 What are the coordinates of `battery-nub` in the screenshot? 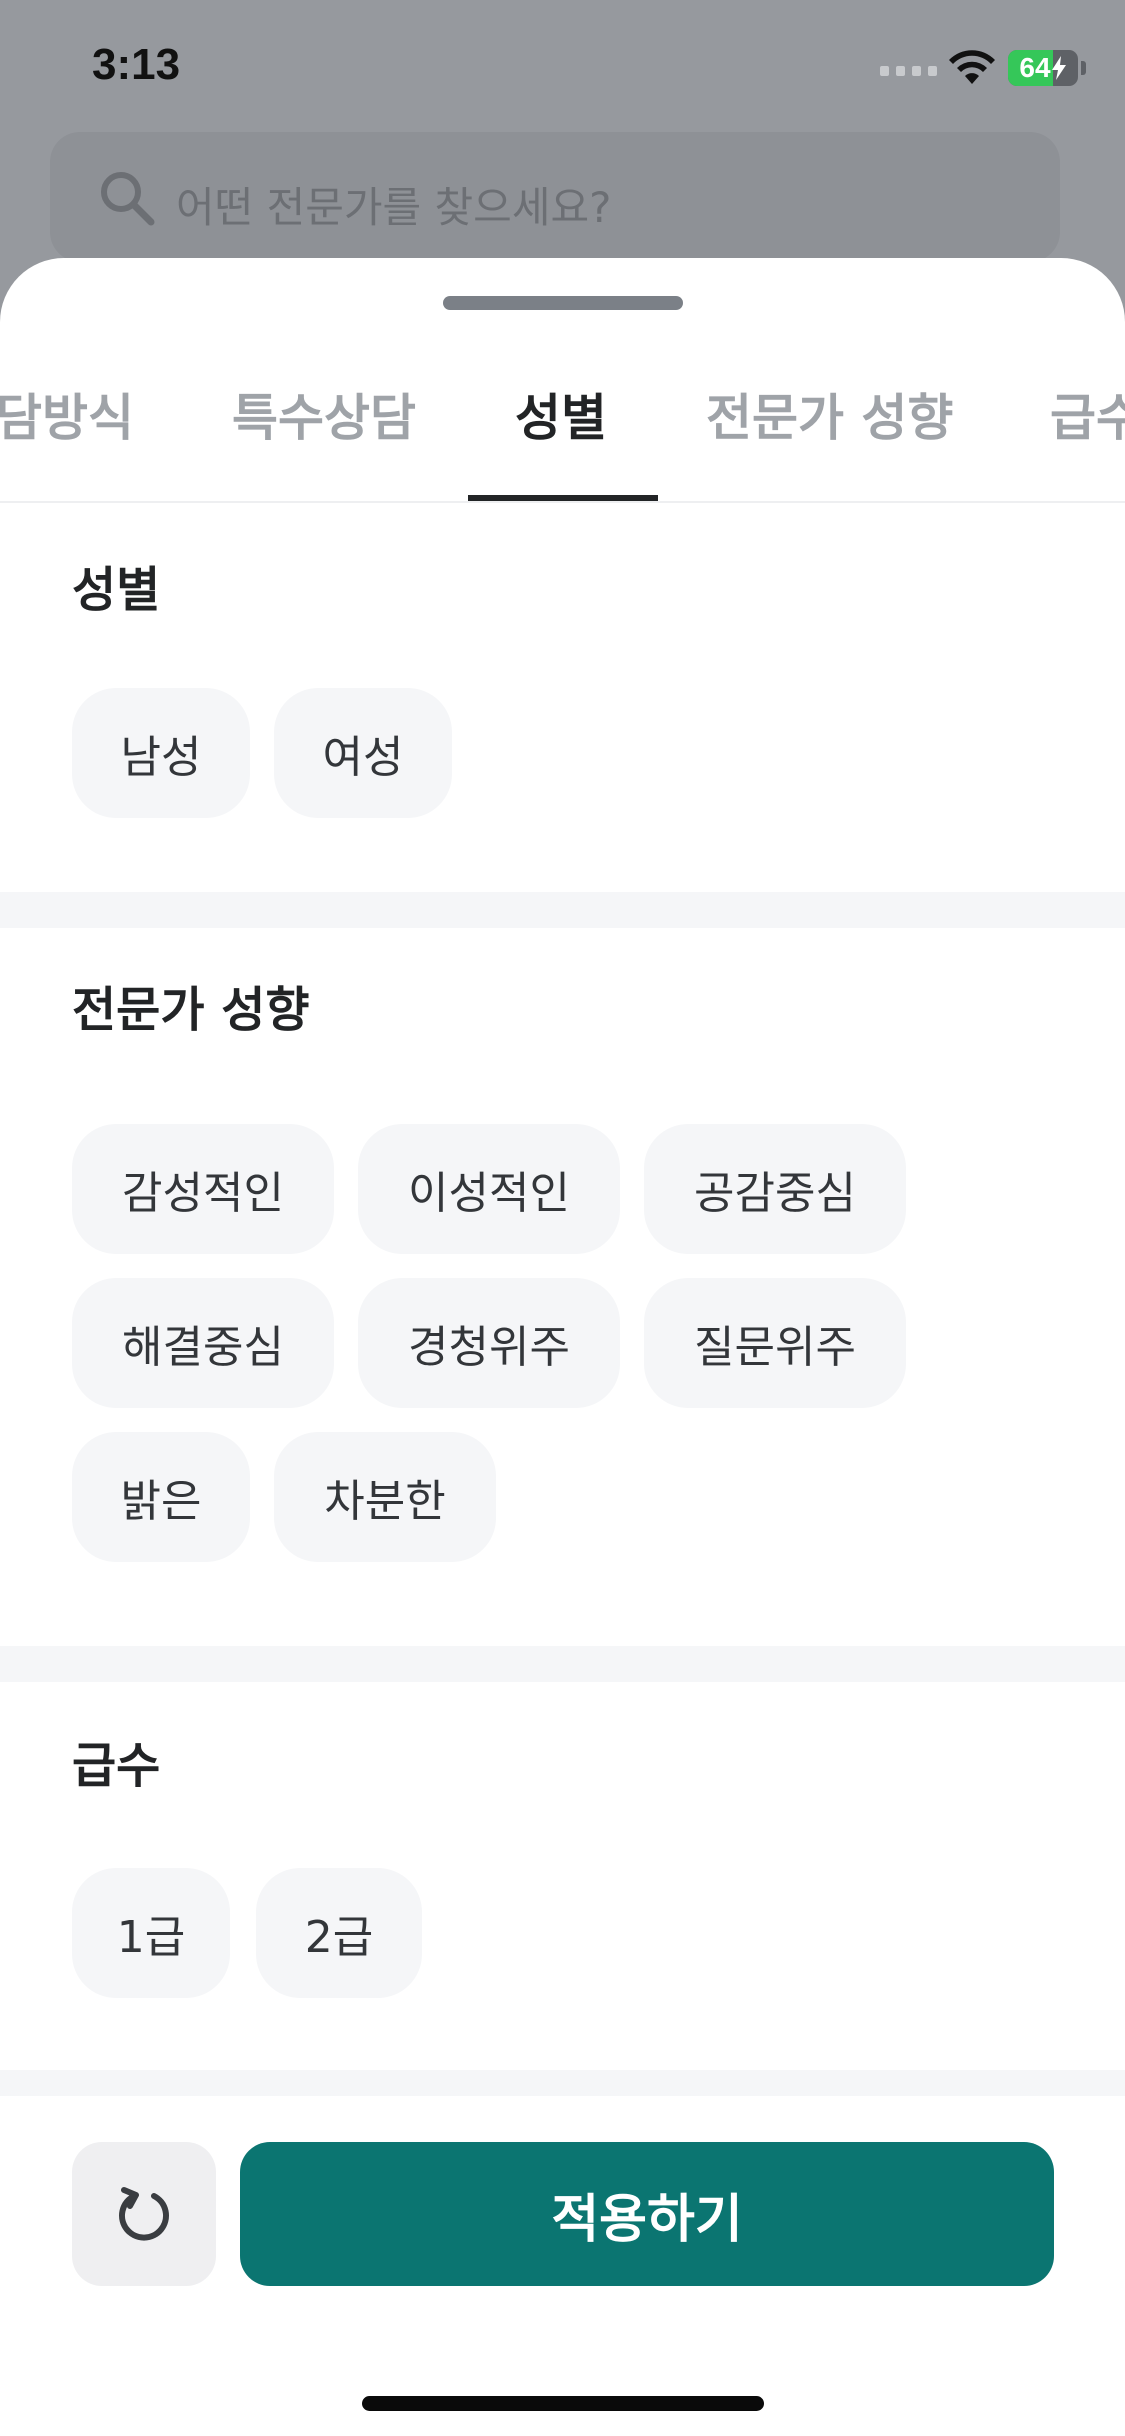 It's located at (1083, 68).